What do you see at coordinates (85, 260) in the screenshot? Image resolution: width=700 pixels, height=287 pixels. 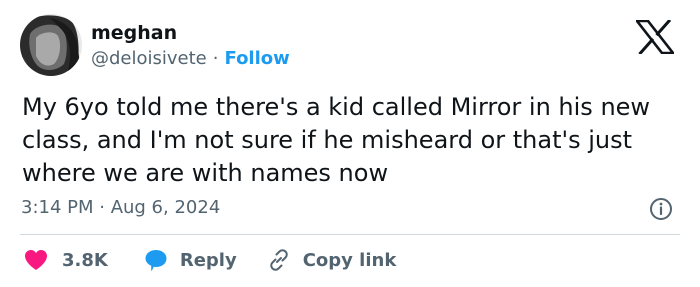 I see `like-count: 3.8K` at bounding box center [85, 260].